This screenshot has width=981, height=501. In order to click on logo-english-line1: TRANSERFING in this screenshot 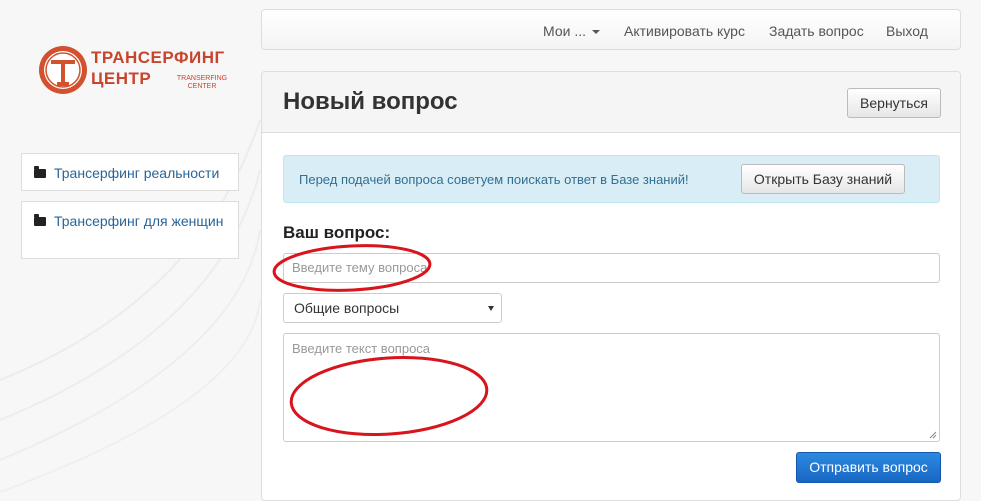, I will do `click(202, 78)`.